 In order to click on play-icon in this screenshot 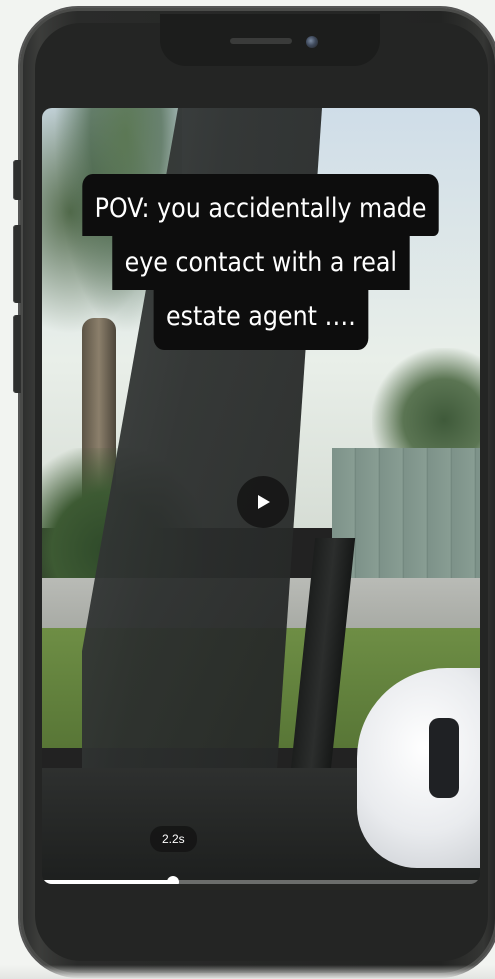, I will do `click(264, 502)`.